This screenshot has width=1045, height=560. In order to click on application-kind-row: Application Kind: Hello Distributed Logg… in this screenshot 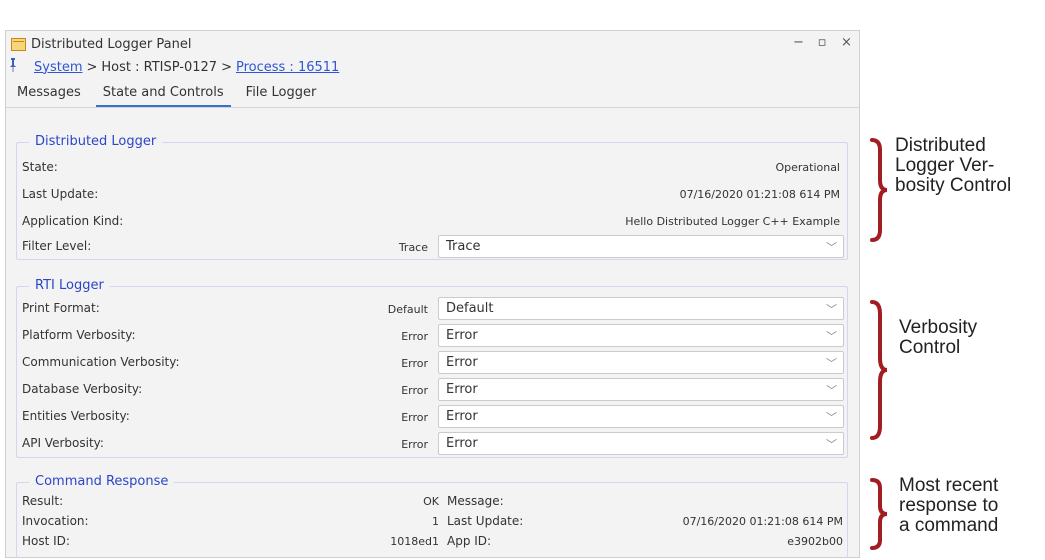, I will do `click(433, 222)`.